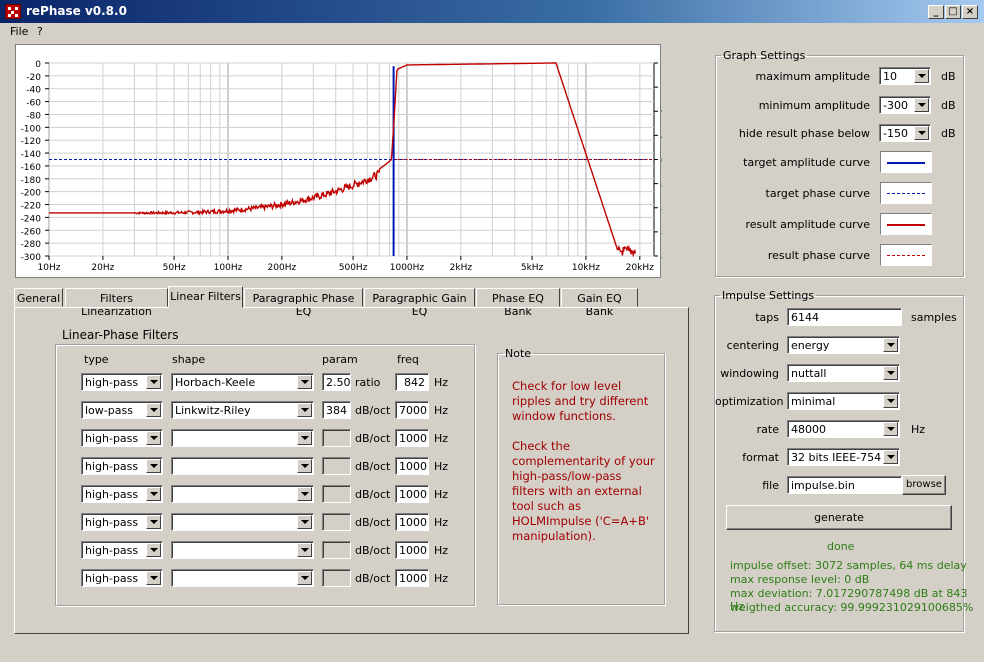 The width and height of the screenshot is (984, 662). I want to click on filter-shape-select: Horbach-Keele, so click(242, 382).